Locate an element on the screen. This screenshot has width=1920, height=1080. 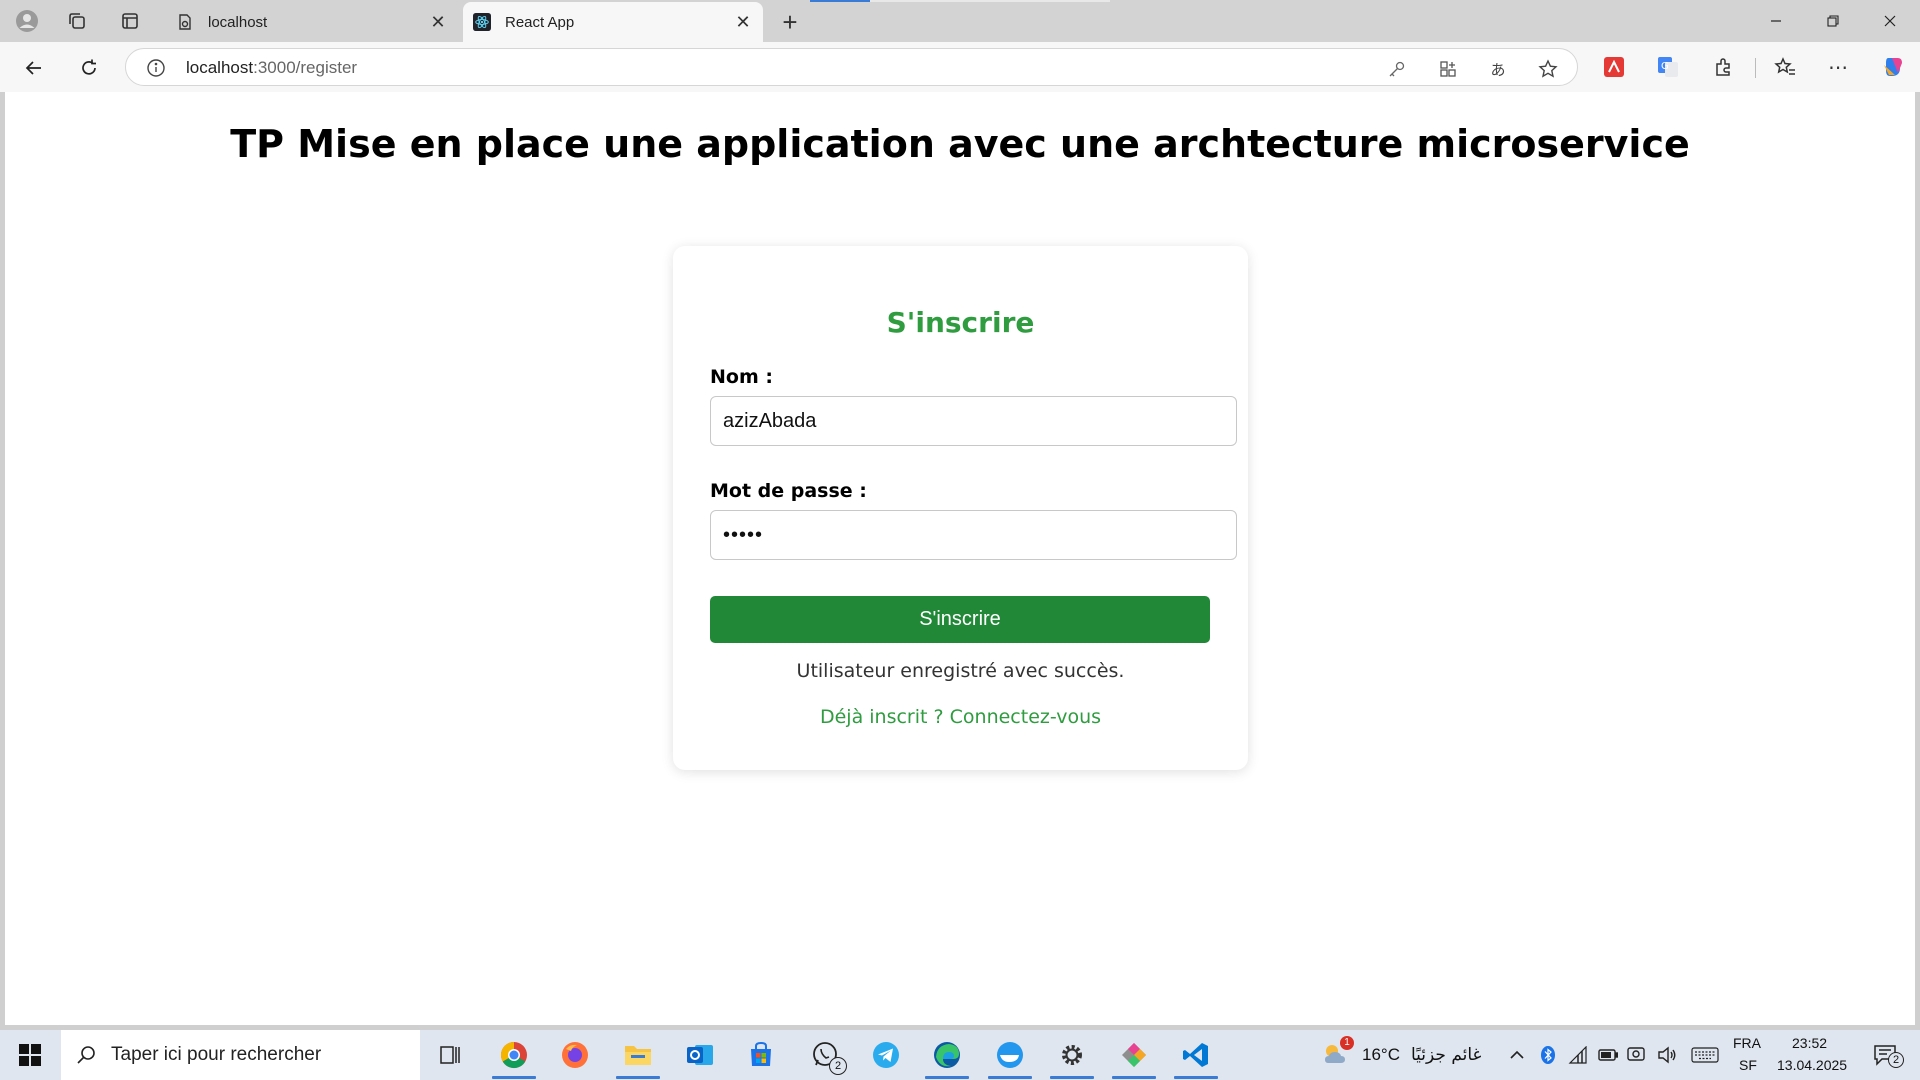
react-icon is located at coordinates (482, 22).